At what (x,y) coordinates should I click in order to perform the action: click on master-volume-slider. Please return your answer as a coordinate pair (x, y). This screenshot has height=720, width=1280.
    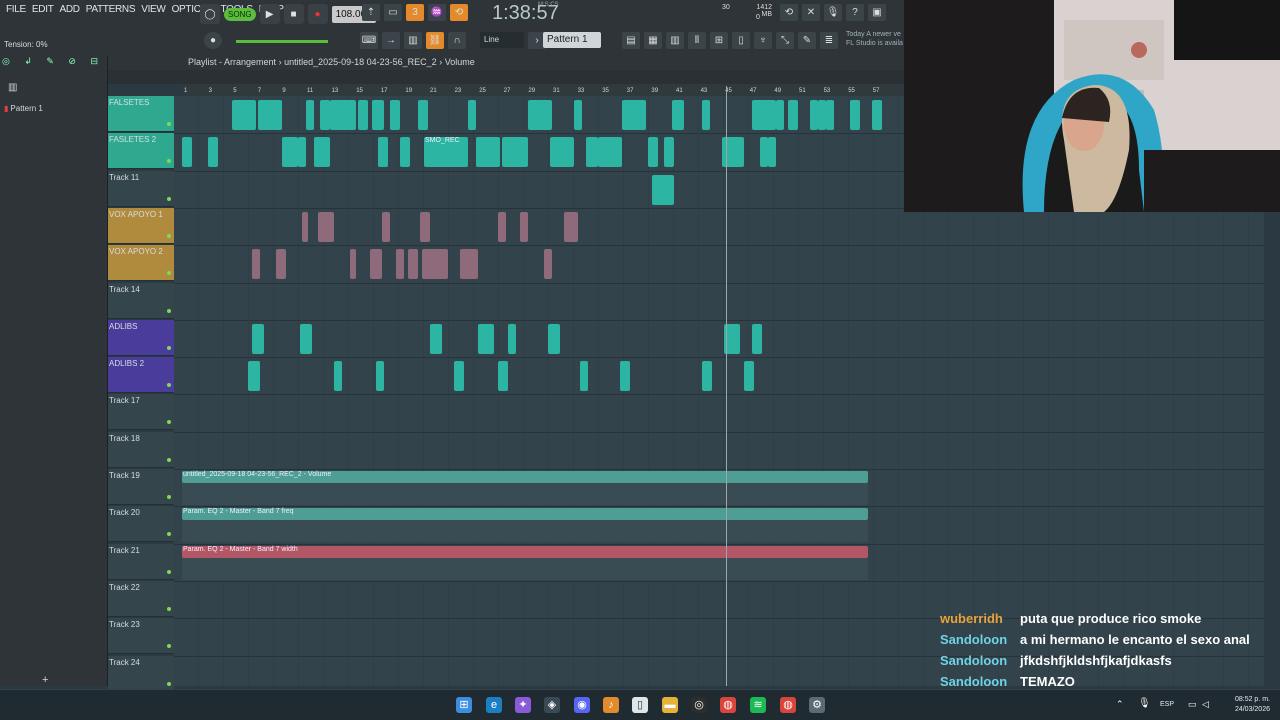
    Looking at the image, I should click on (282, 41).